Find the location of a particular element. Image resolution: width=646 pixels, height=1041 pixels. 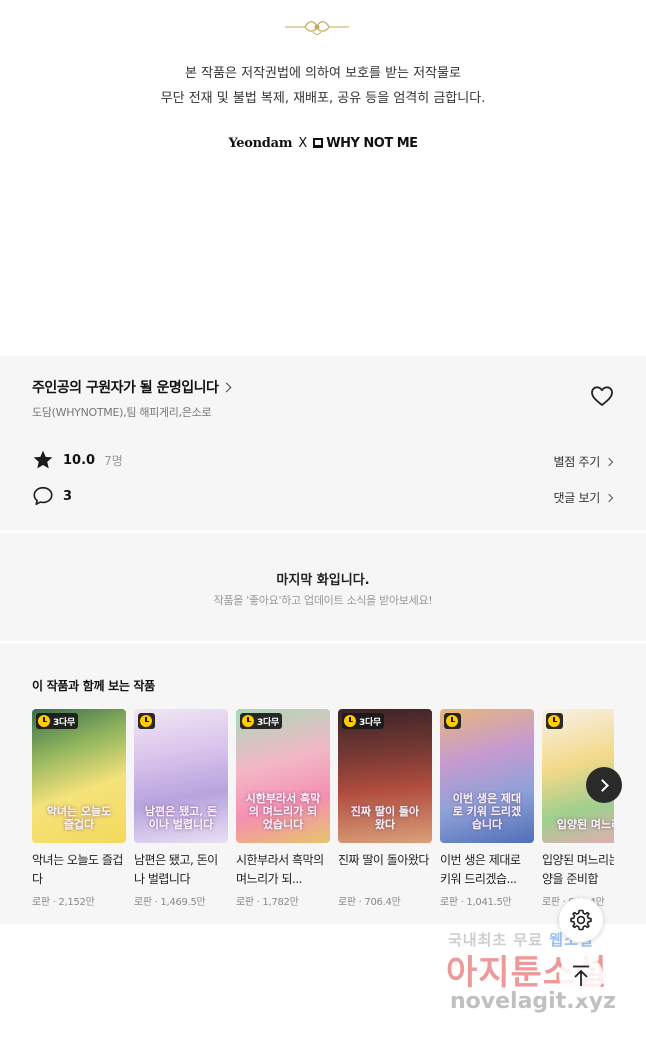

card-meta: 로판 · 1,782만 is located at coordinates (267, 902).